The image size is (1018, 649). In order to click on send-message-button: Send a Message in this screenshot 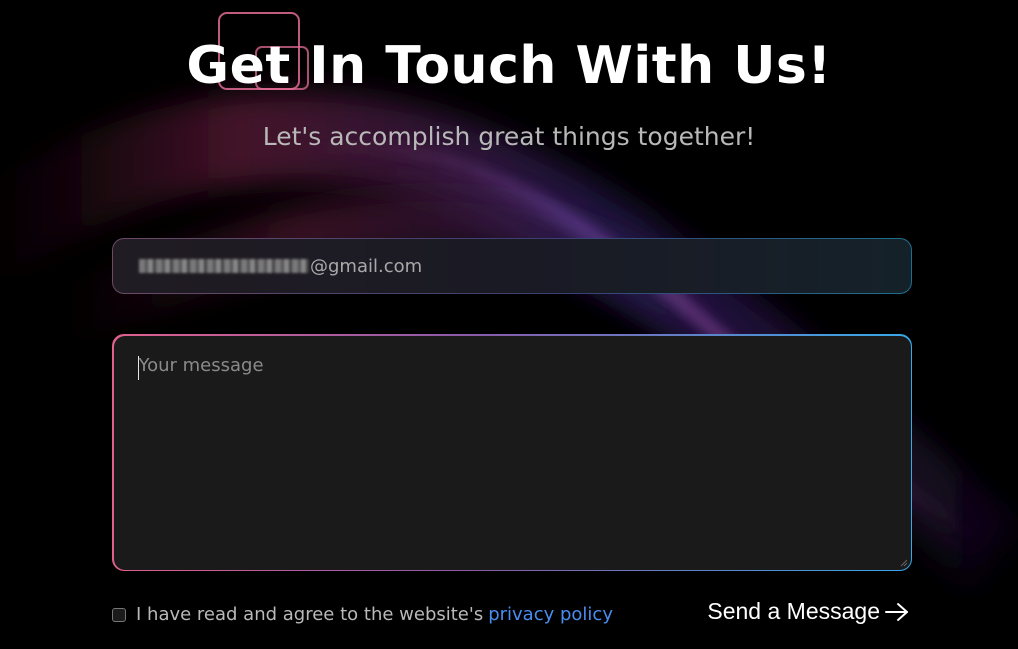, I will do `click(808, 611)`.